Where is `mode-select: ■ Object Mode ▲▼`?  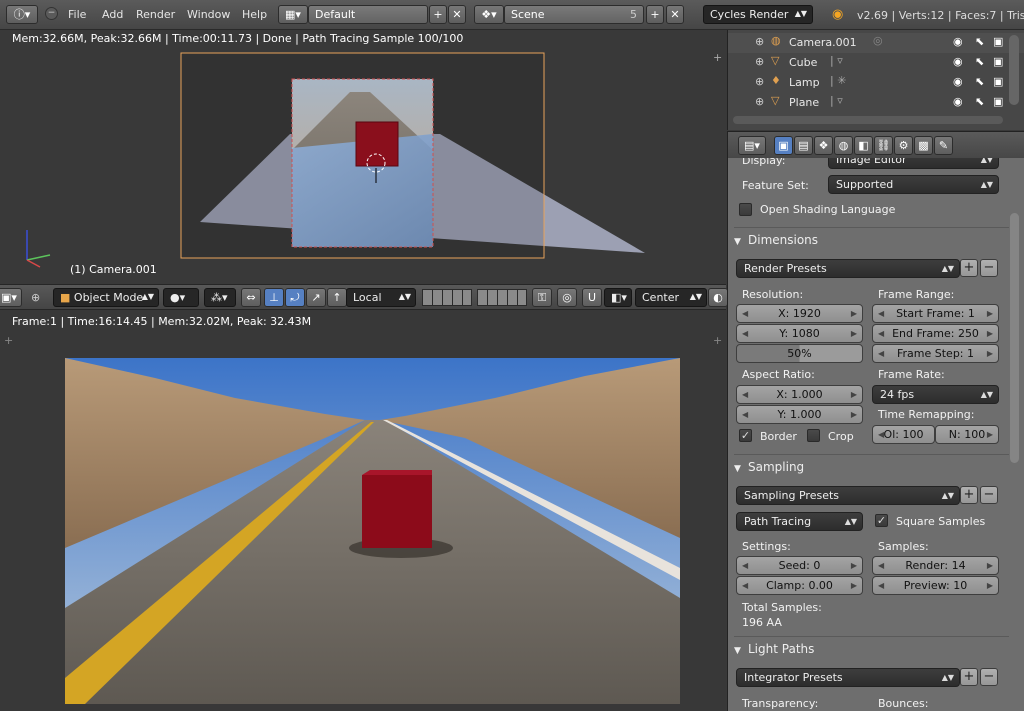 mode-select: ■ Object Mode ▲▼ is located at coordinates (106, 297).